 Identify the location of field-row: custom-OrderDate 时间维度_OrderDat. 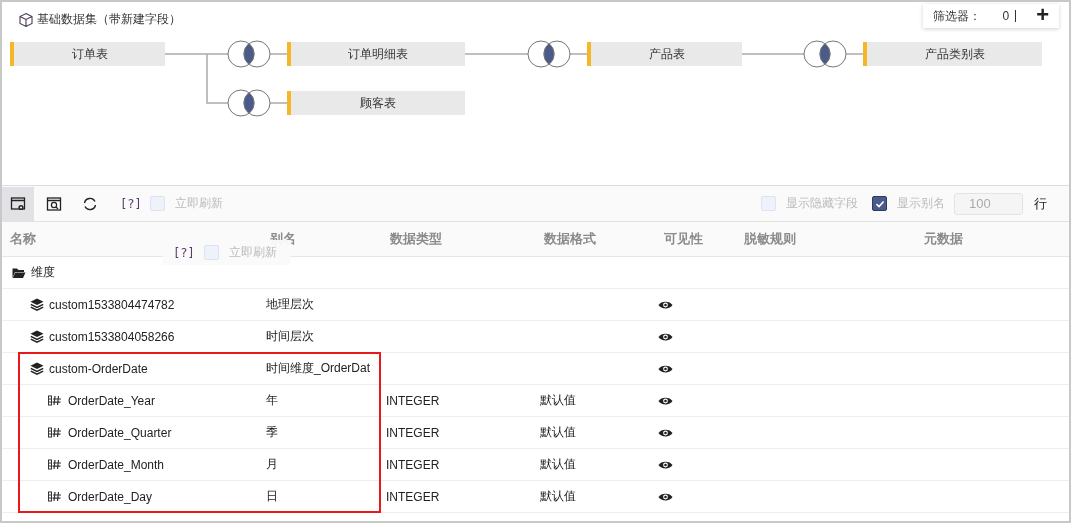
(535, 369).